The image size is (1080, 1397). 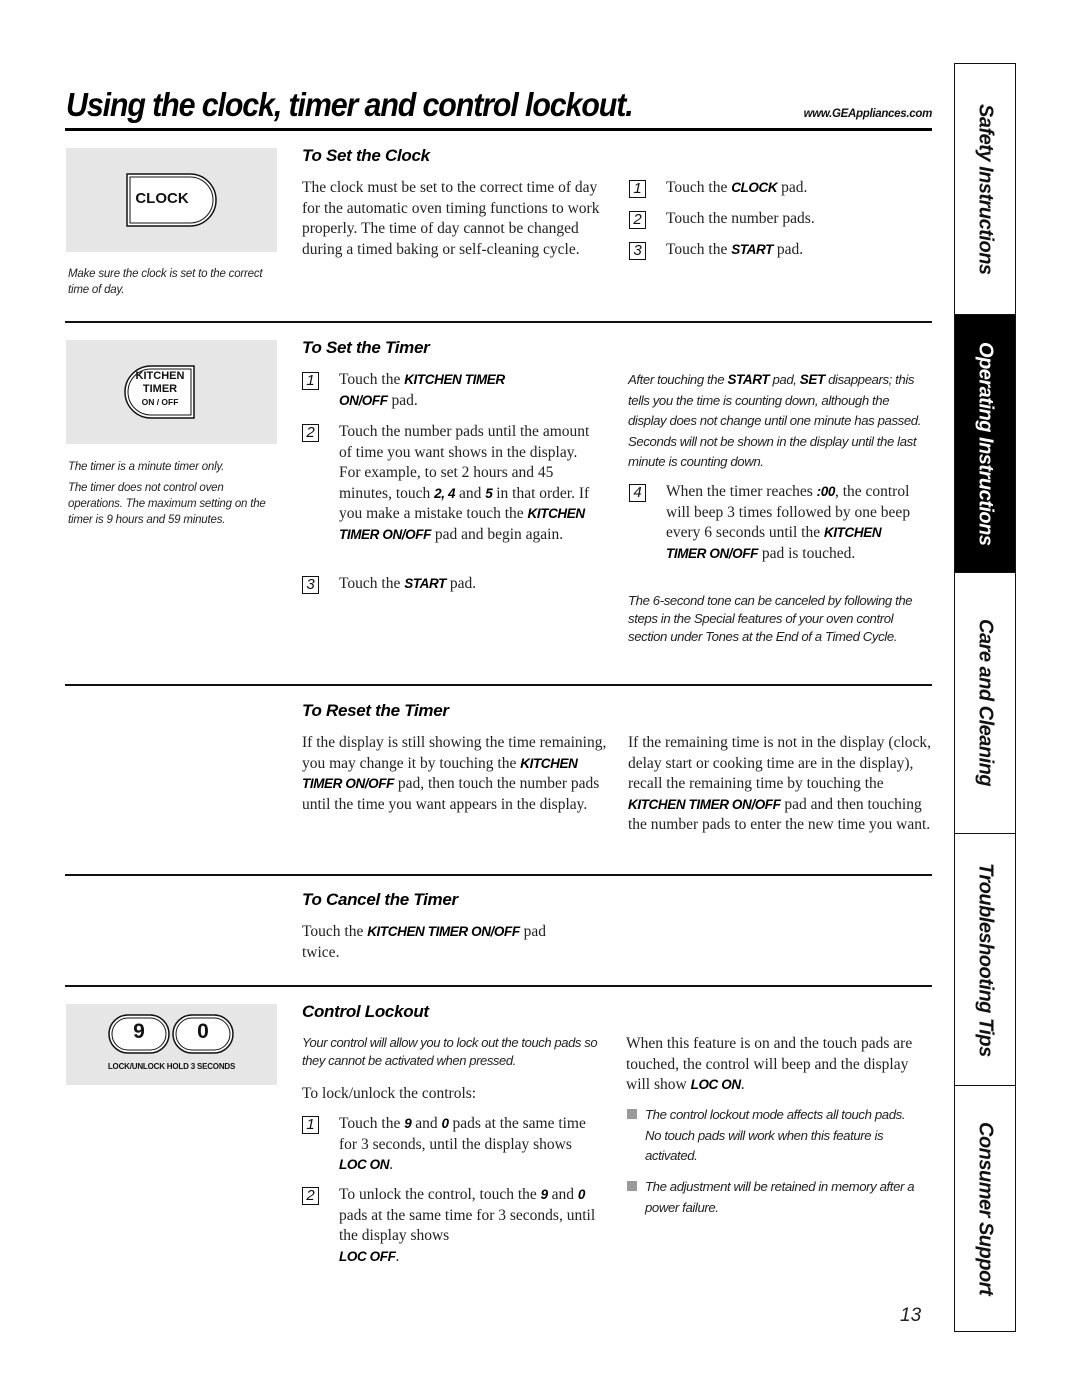 What do you see at coordinates (985, 189) in the screenshot?
I see `tab-safety-instructions: Safety Instructions` at bounding box center [985, 189].